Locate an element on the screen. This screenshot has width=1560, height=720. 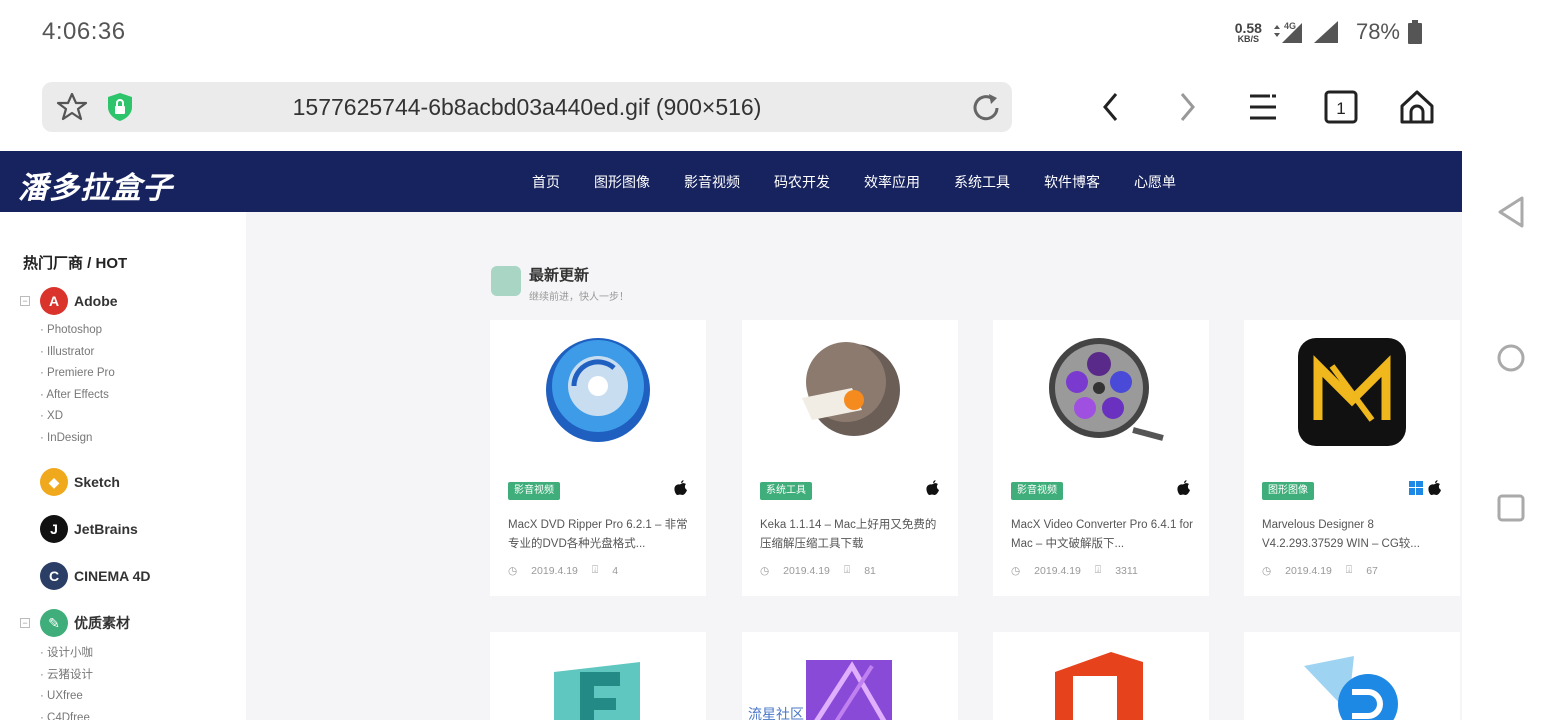
list-item: · Premiere Pro is located at coordinates (77, 374).